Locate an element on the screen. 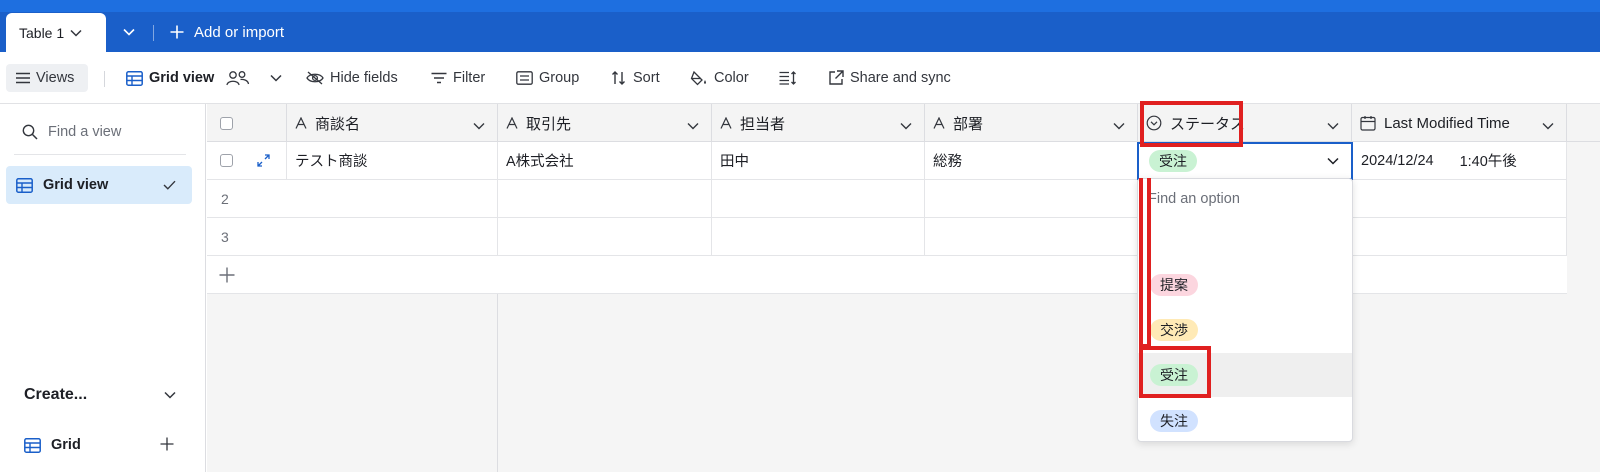 This screenshot has height=472, width=1600. date-value: 2024/12/24 is located at coordinates (1397, 160).